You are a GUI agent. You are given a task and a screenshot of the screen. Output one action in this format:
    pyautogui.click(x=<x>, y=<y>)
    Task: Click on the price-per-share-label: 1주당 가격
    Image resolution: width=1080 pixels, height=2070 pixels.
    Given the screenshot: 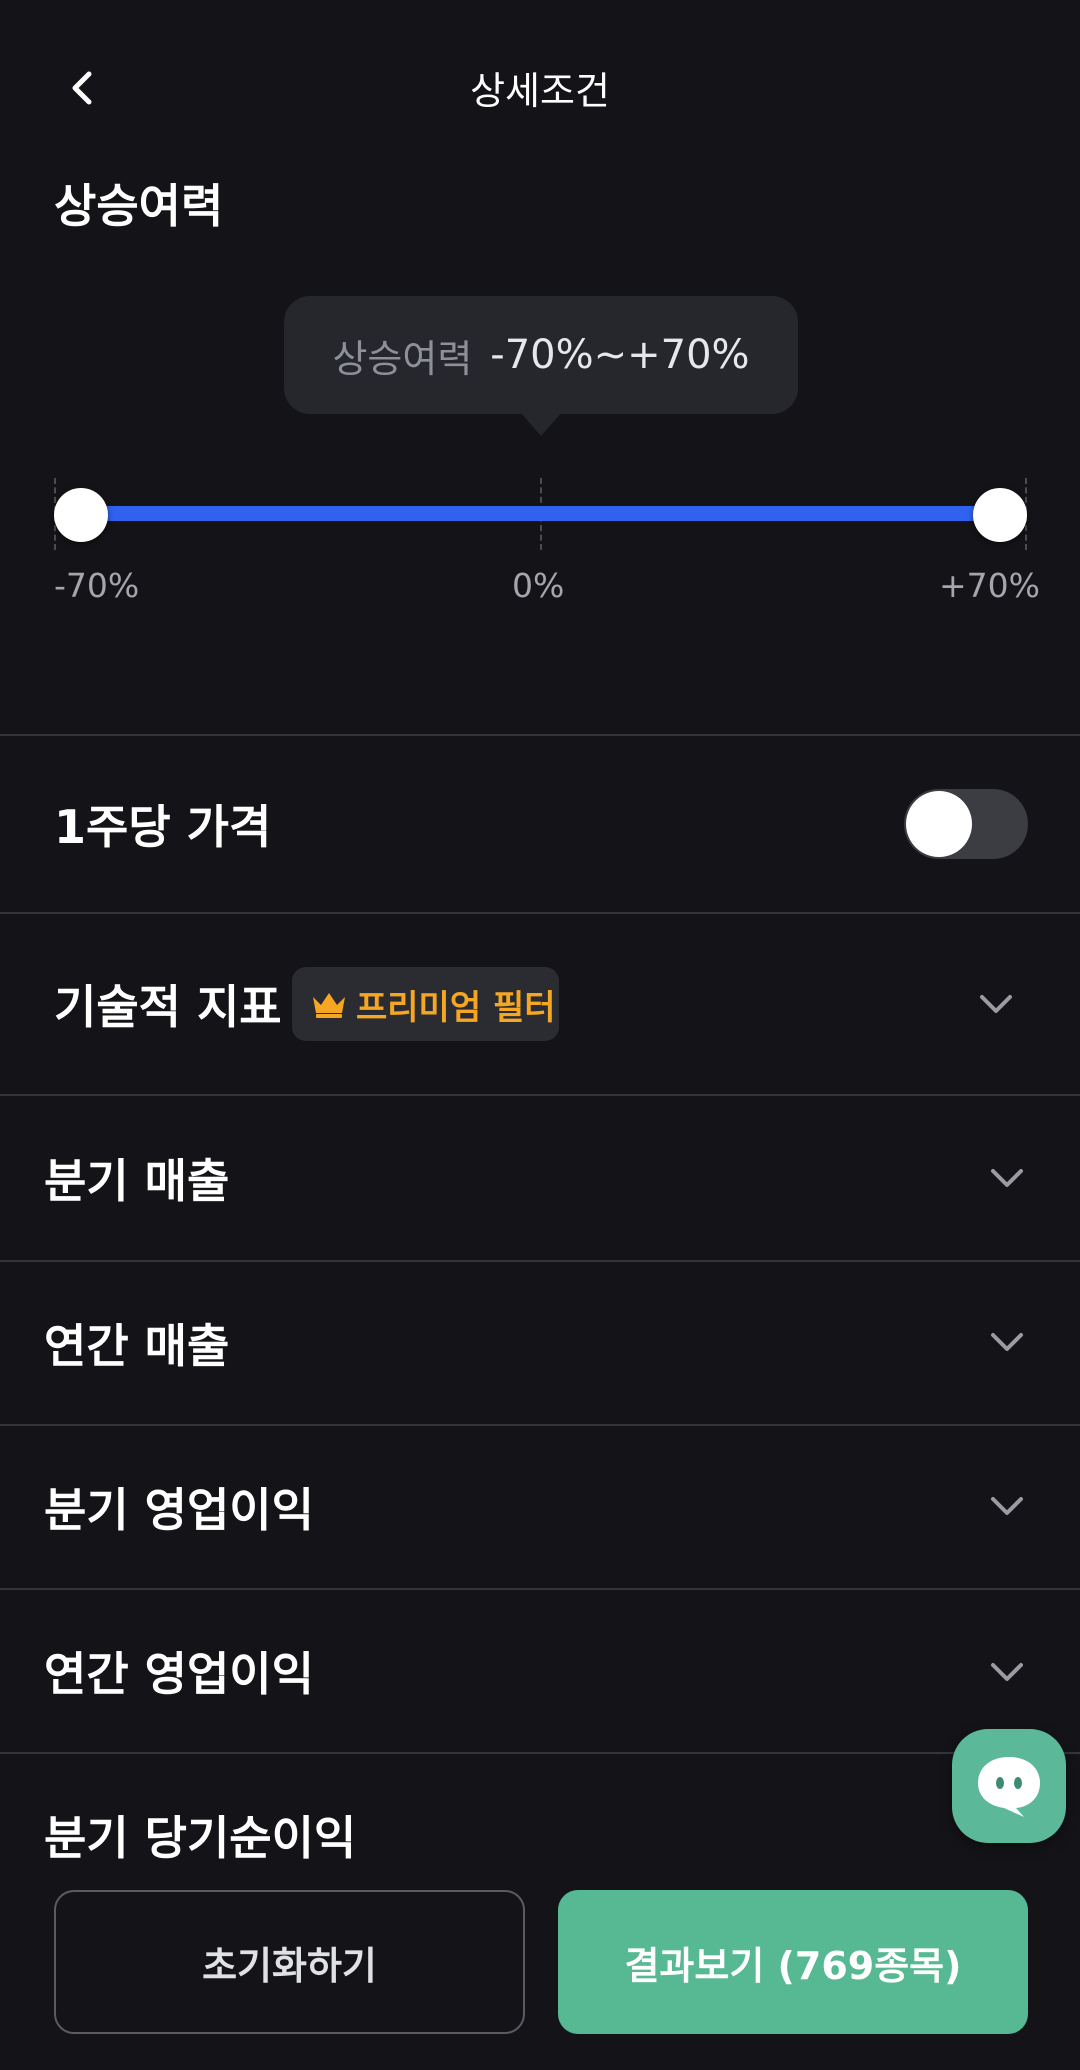 What is the action you would take?
    pyautogui.click(x=163, y=827)
    